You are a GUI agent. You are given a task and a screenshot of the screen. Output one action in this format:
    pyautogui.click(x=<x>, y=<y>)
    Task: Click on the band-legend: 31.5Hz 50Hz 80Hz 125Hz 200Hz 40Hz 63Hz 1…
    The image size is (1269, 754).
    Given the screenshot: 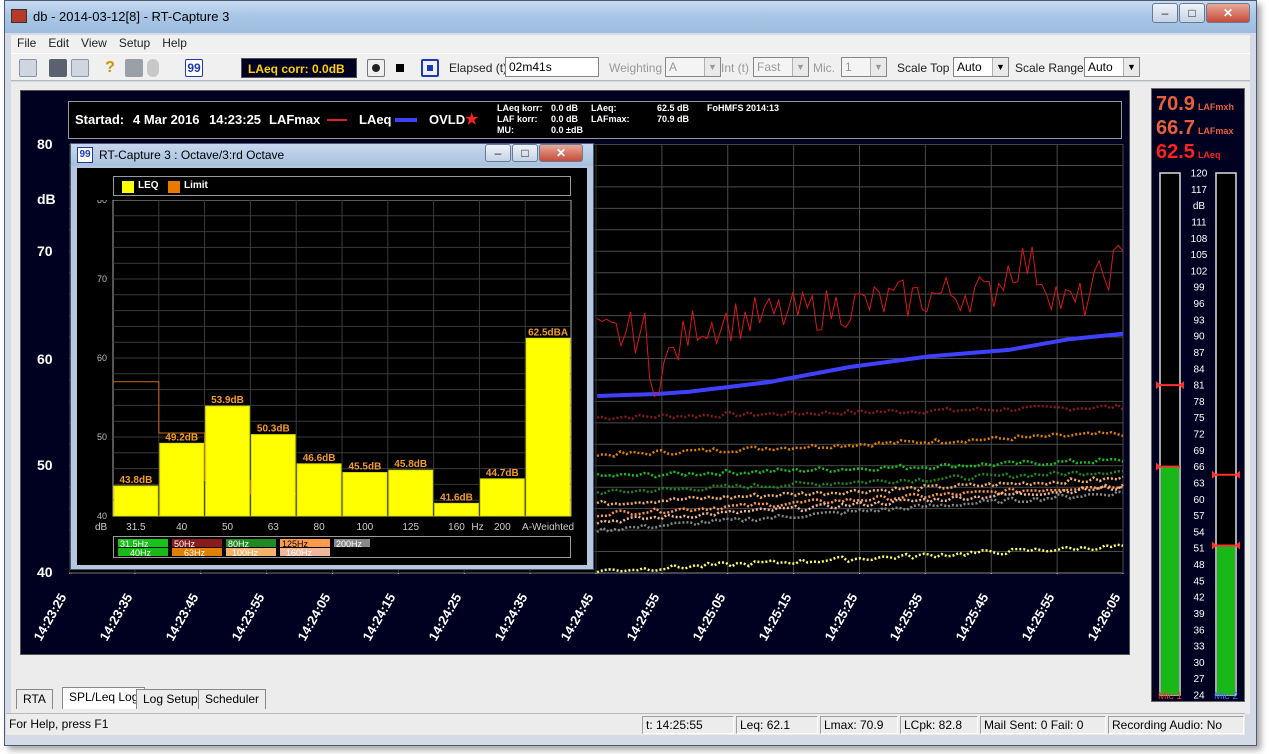 What is the action you would take?
    pyautogui.click(x=342, y=547)
    